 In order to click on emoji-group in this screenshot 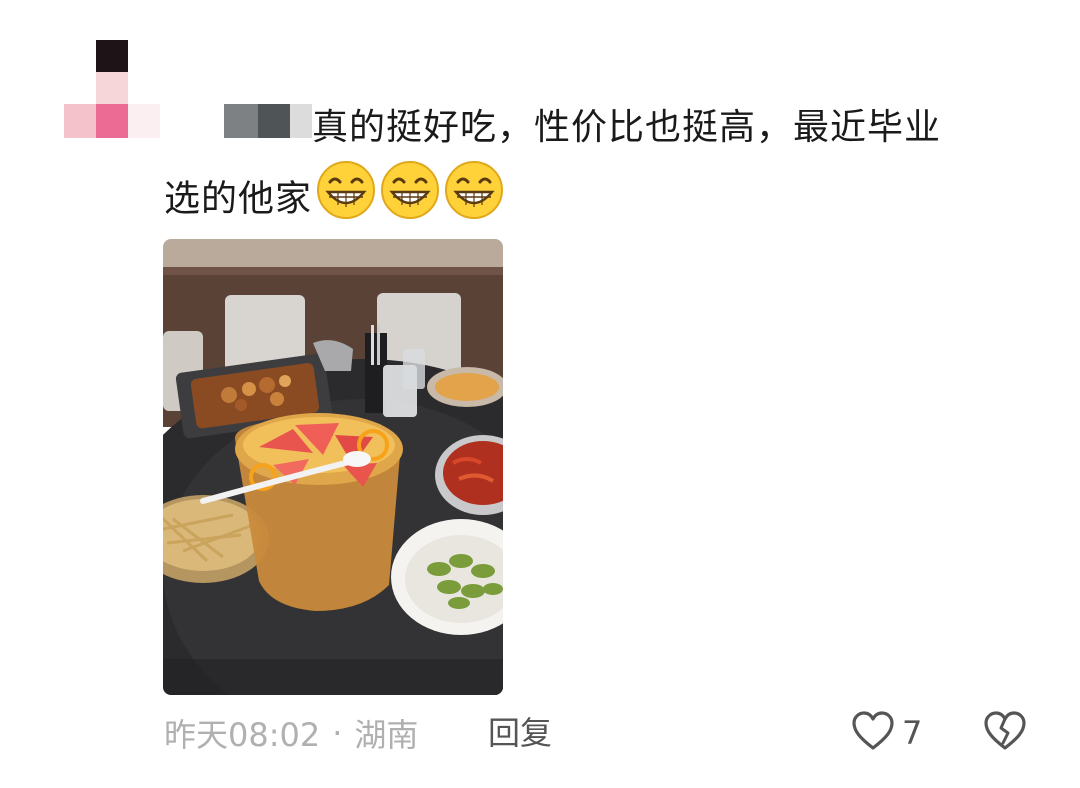, I will do `click(412, 200)`.